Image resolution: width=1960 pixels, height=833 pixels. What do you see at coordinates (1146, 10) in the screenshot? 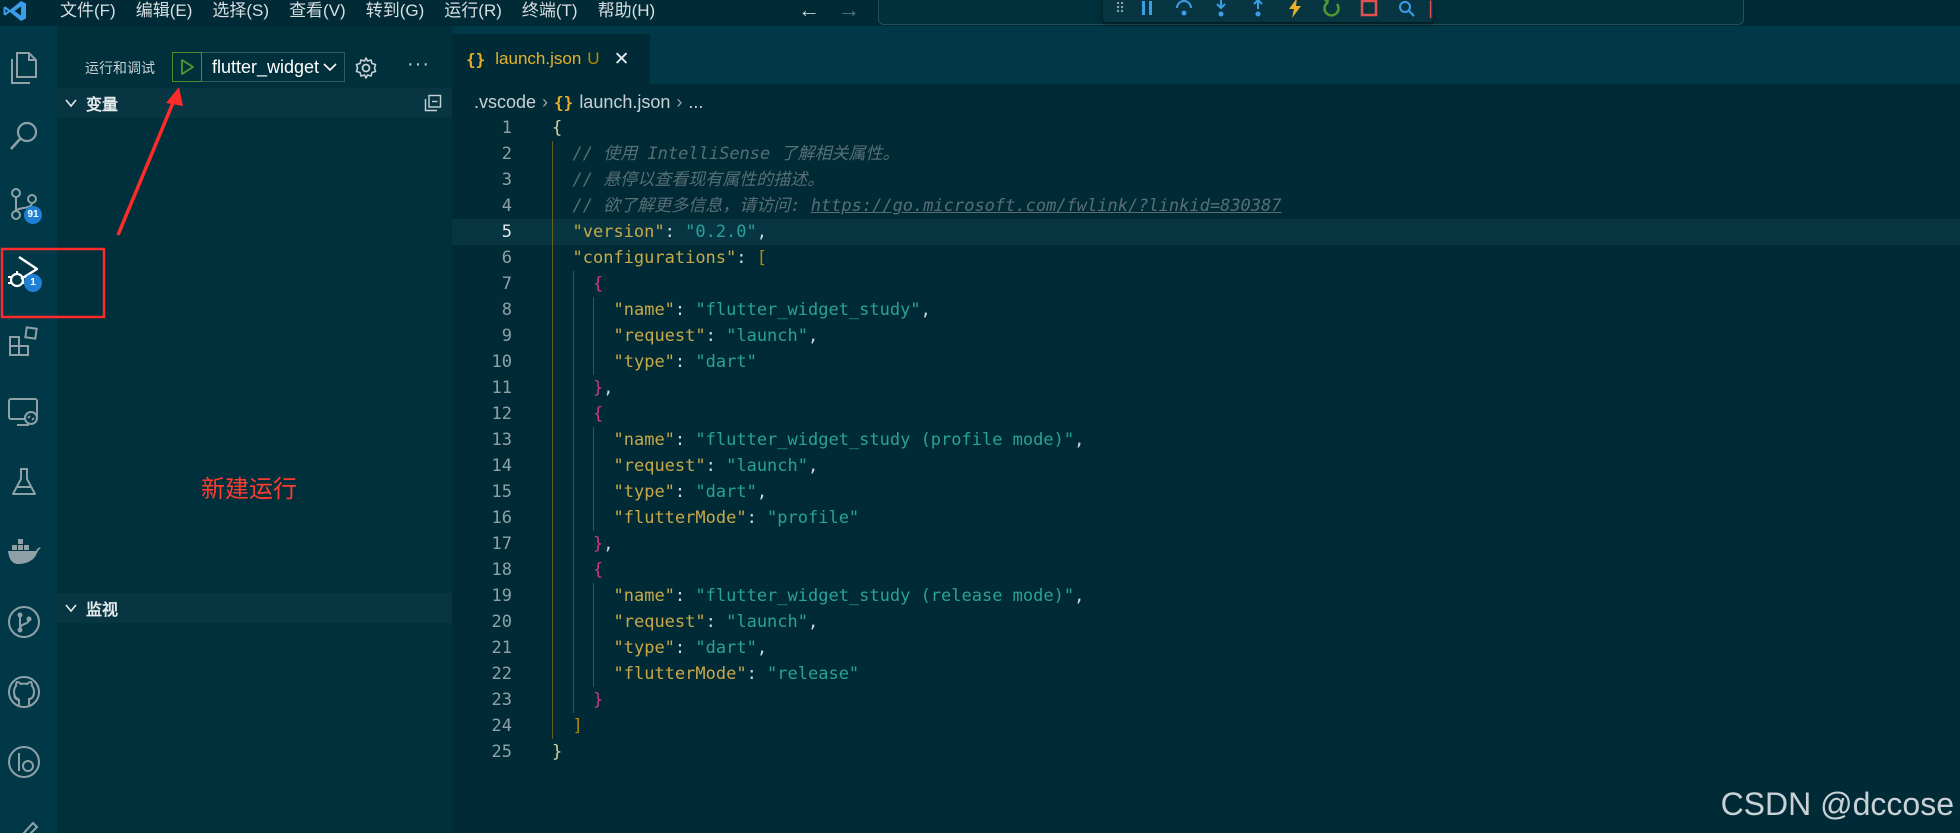
I see `pause-icon` at bounding box center [1146, 10].